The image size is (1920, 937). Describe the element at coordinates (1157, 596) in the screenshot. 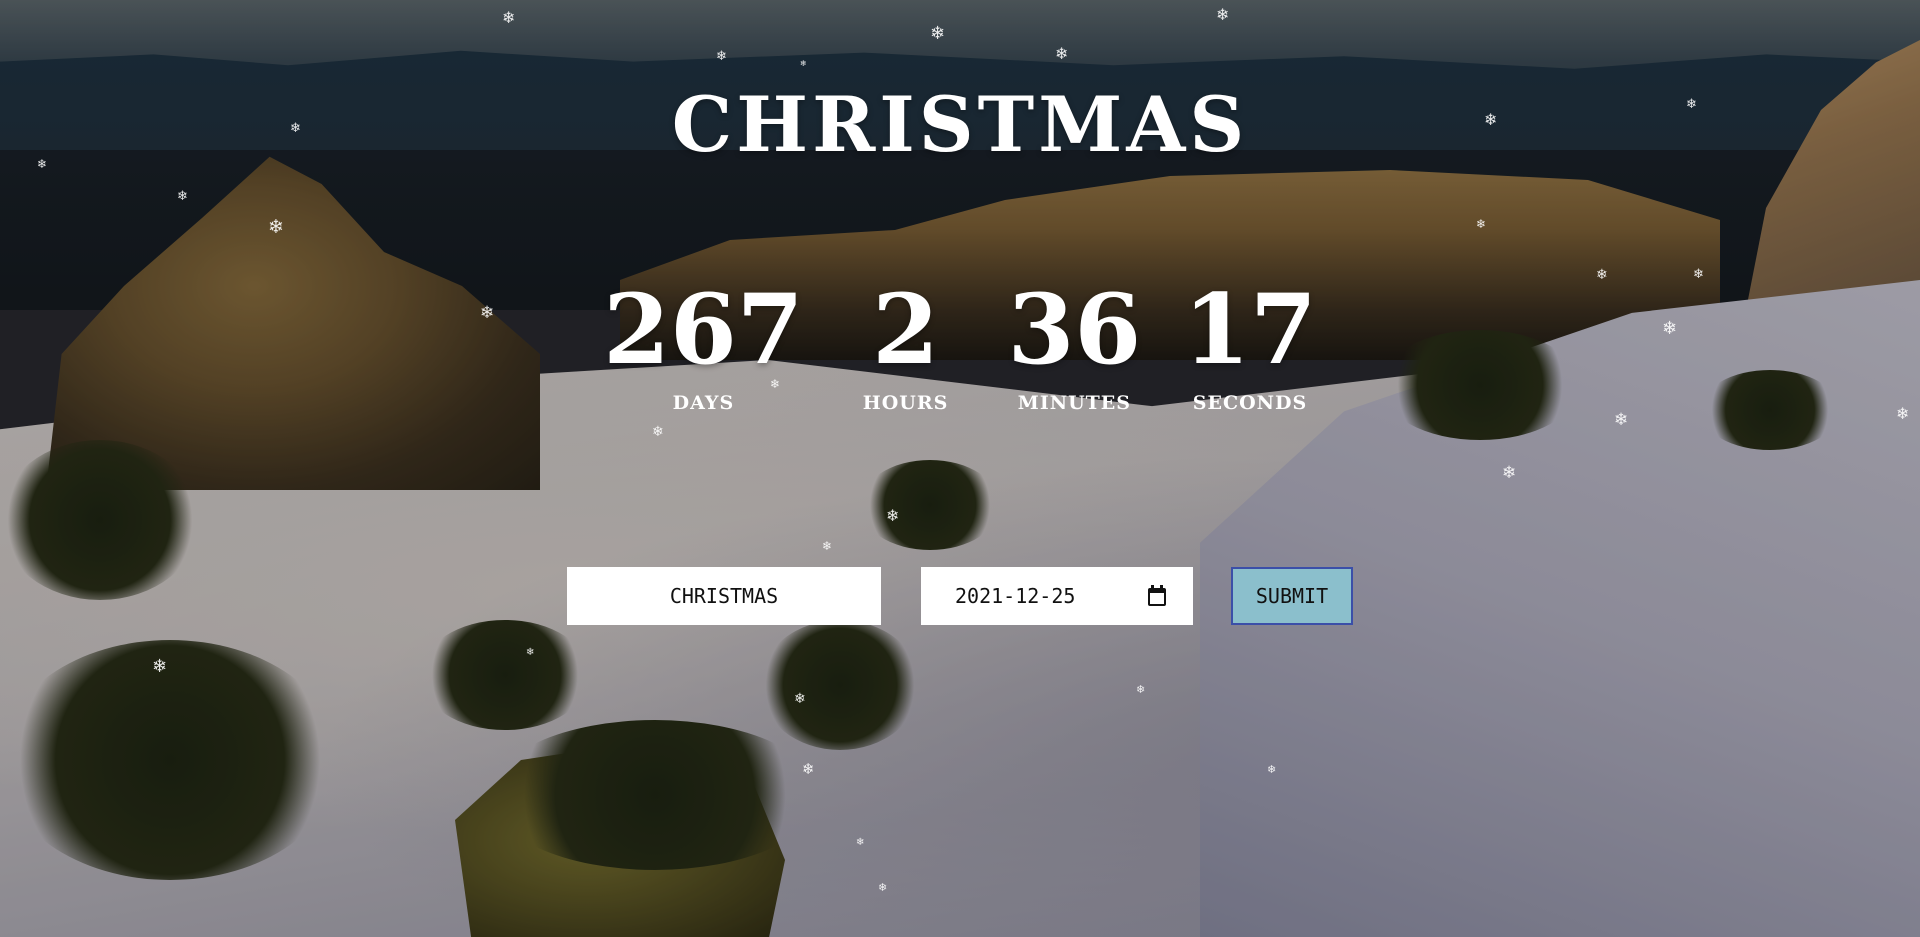

I see `calendar-icon` at that location.